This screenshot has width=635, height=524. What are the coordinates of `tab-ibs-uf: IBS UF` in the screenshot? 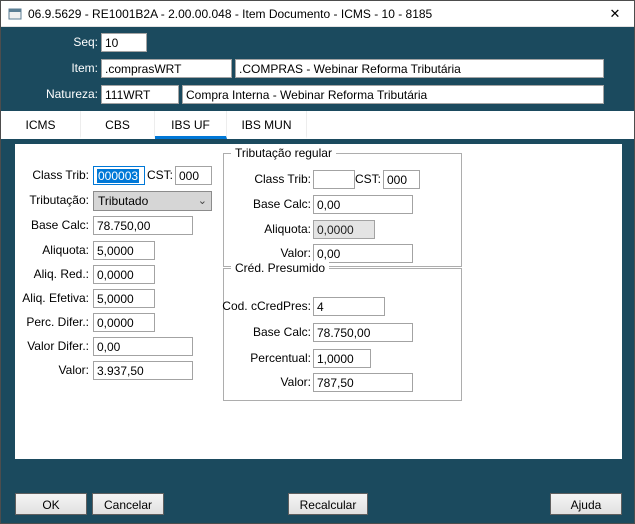 It's located at (191, 125).